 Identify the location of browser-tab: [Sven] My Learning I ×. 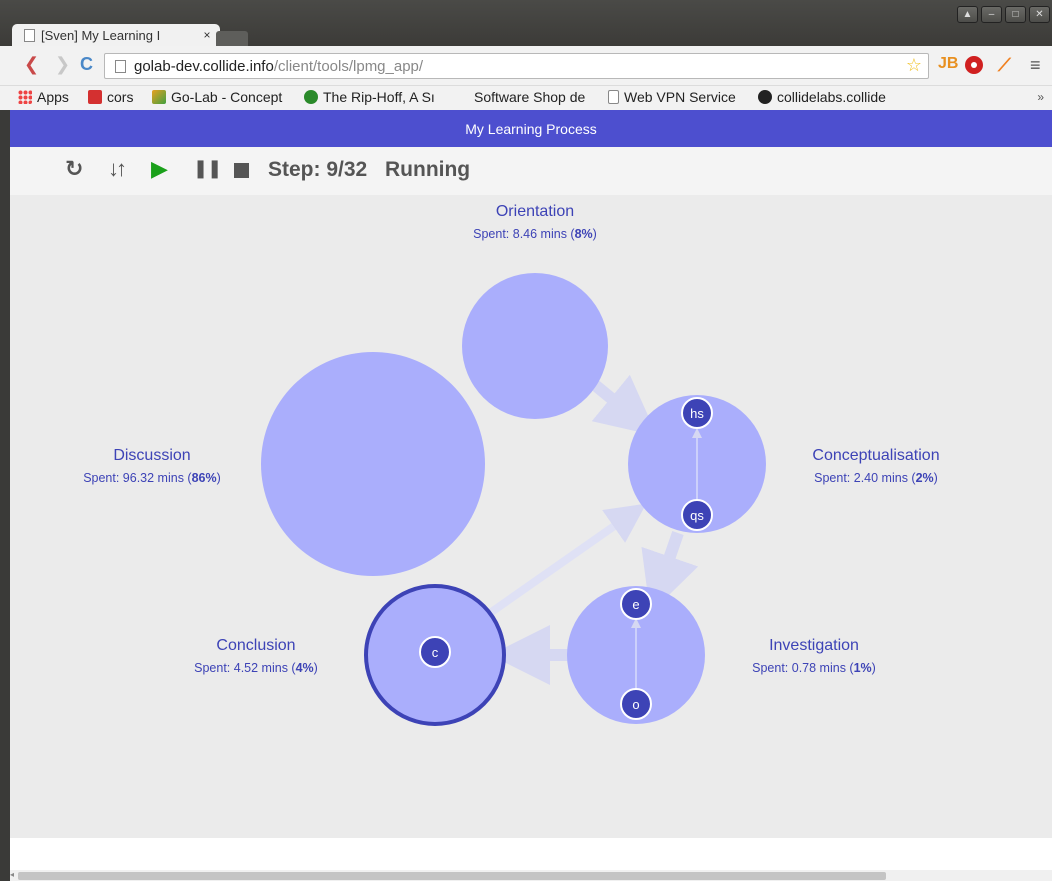
(116, 35).